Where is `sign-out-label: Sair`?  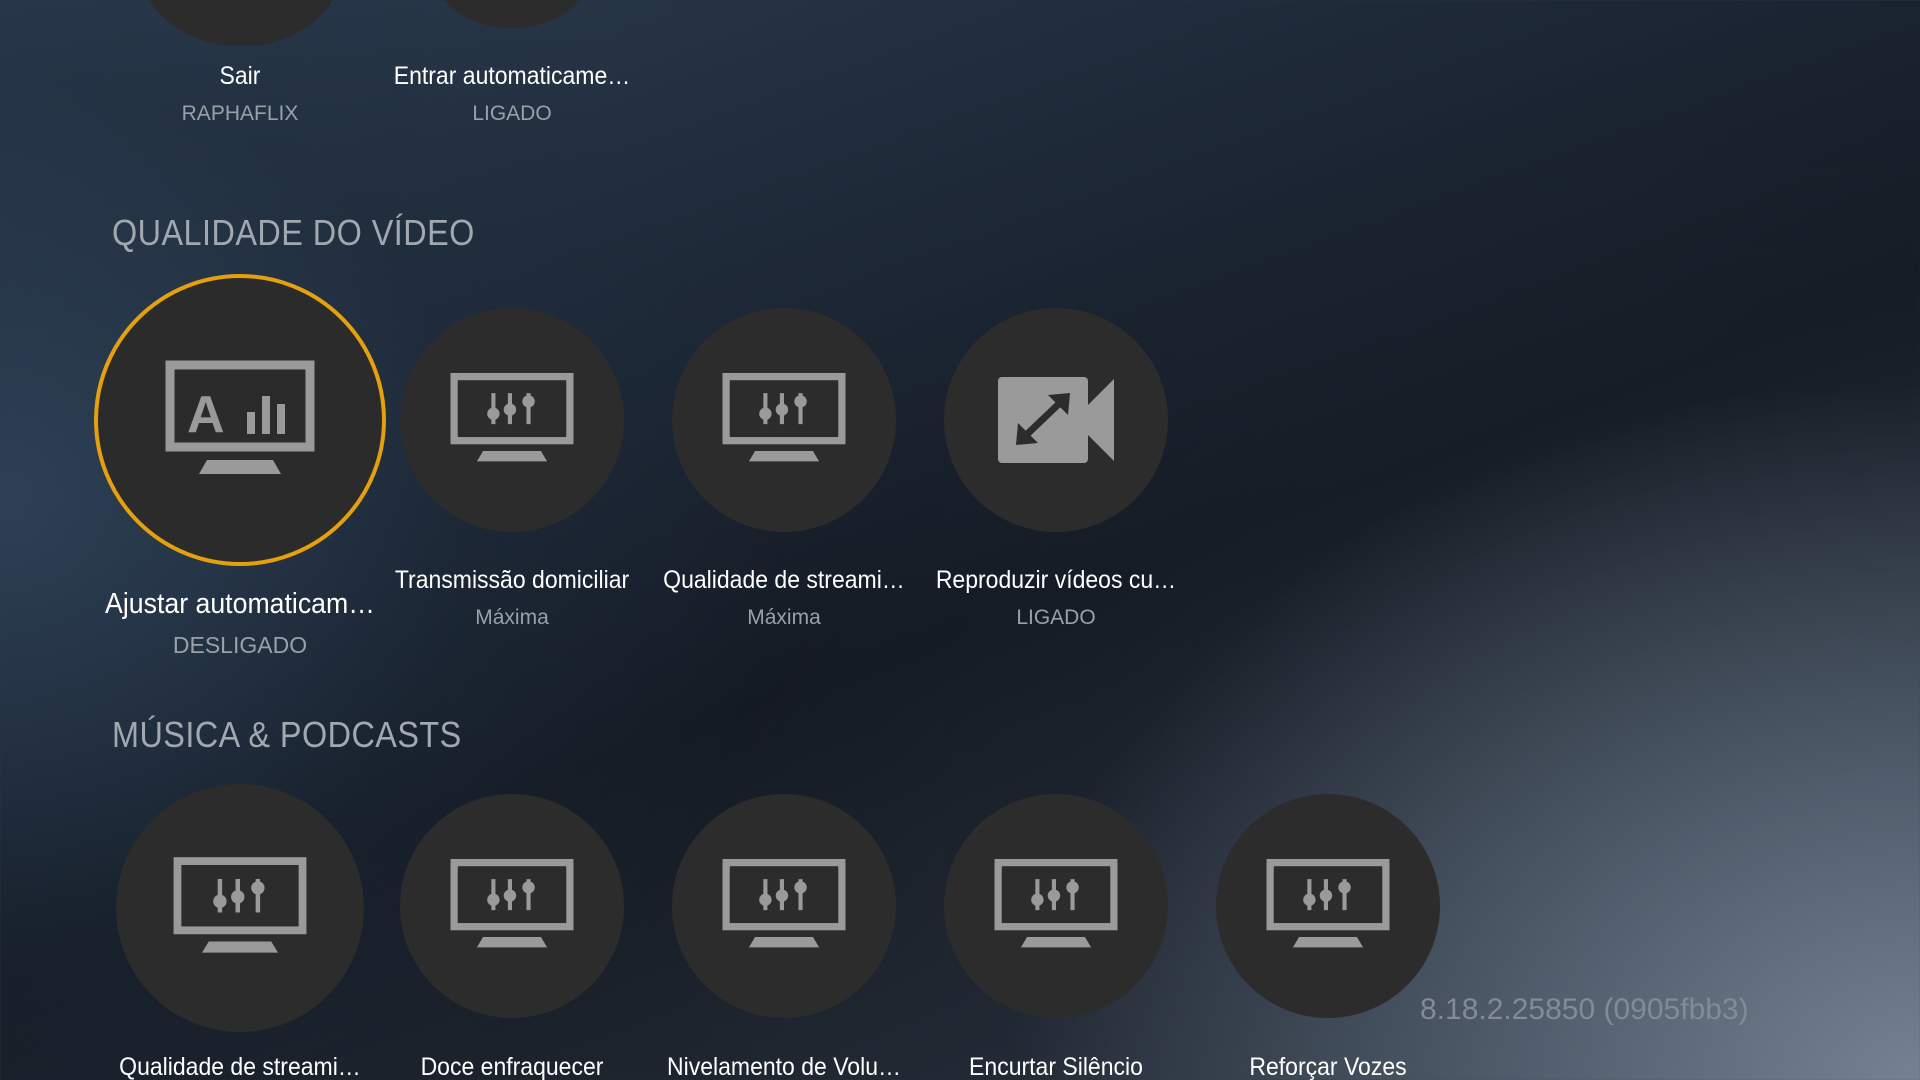
sign-out-label: Sair is located at coordinates (240, 76).